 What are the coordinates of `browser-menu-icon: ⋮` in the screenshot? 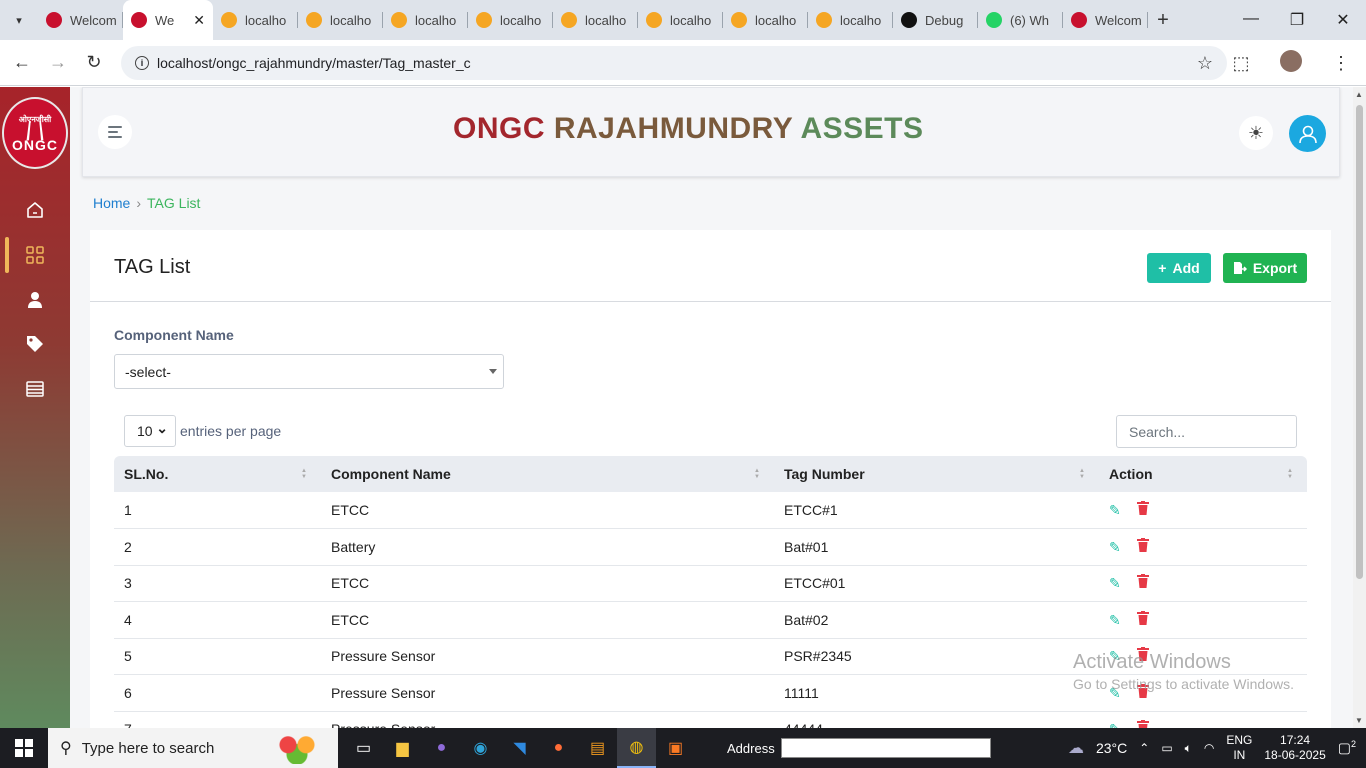 It's located at (1341, 63).